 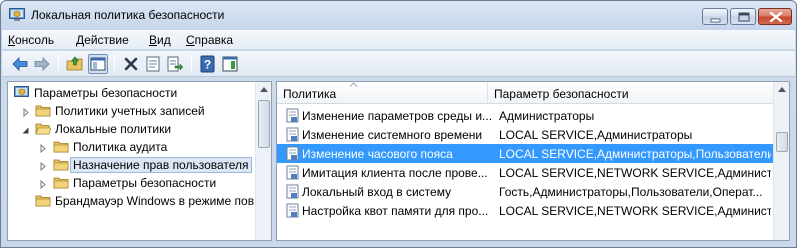 I want to click on show-action-pane-button, so click(x=230, y=64).